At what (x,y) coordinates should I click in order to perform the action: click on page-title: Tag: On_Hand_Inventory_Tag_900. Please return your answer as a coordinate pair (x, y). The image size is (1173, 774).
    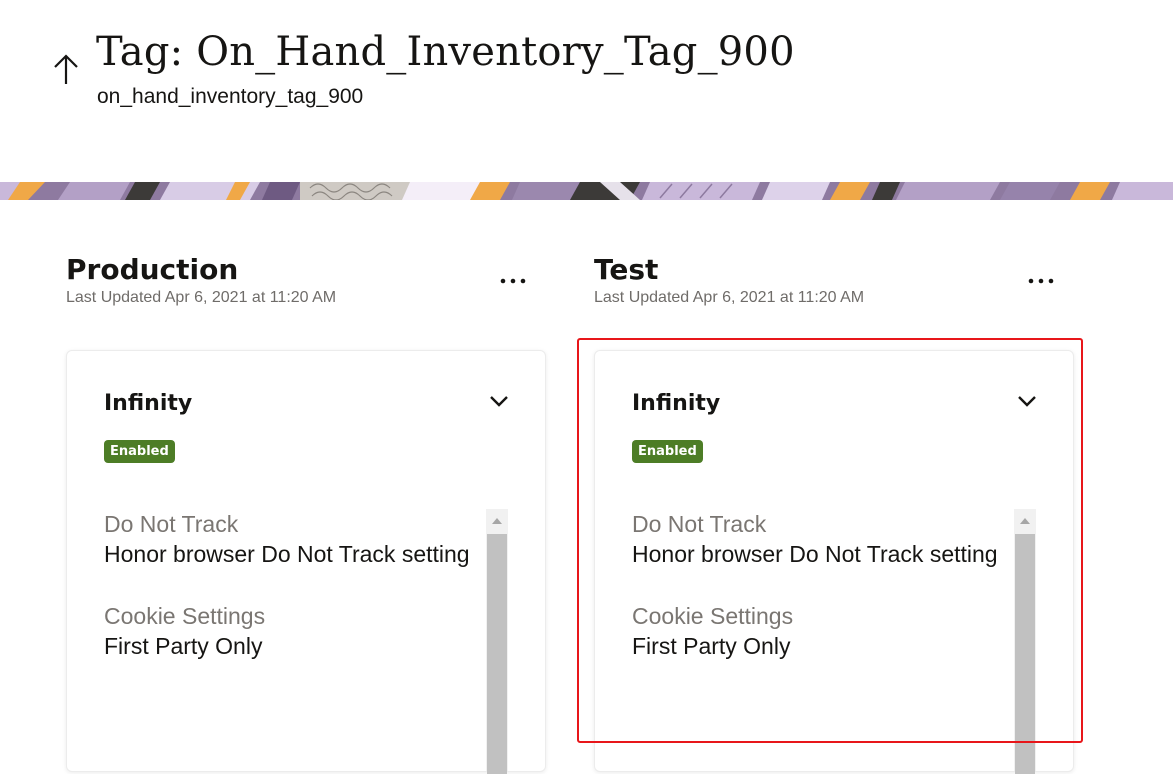
    Looking at the image, I should click on (445, 52).